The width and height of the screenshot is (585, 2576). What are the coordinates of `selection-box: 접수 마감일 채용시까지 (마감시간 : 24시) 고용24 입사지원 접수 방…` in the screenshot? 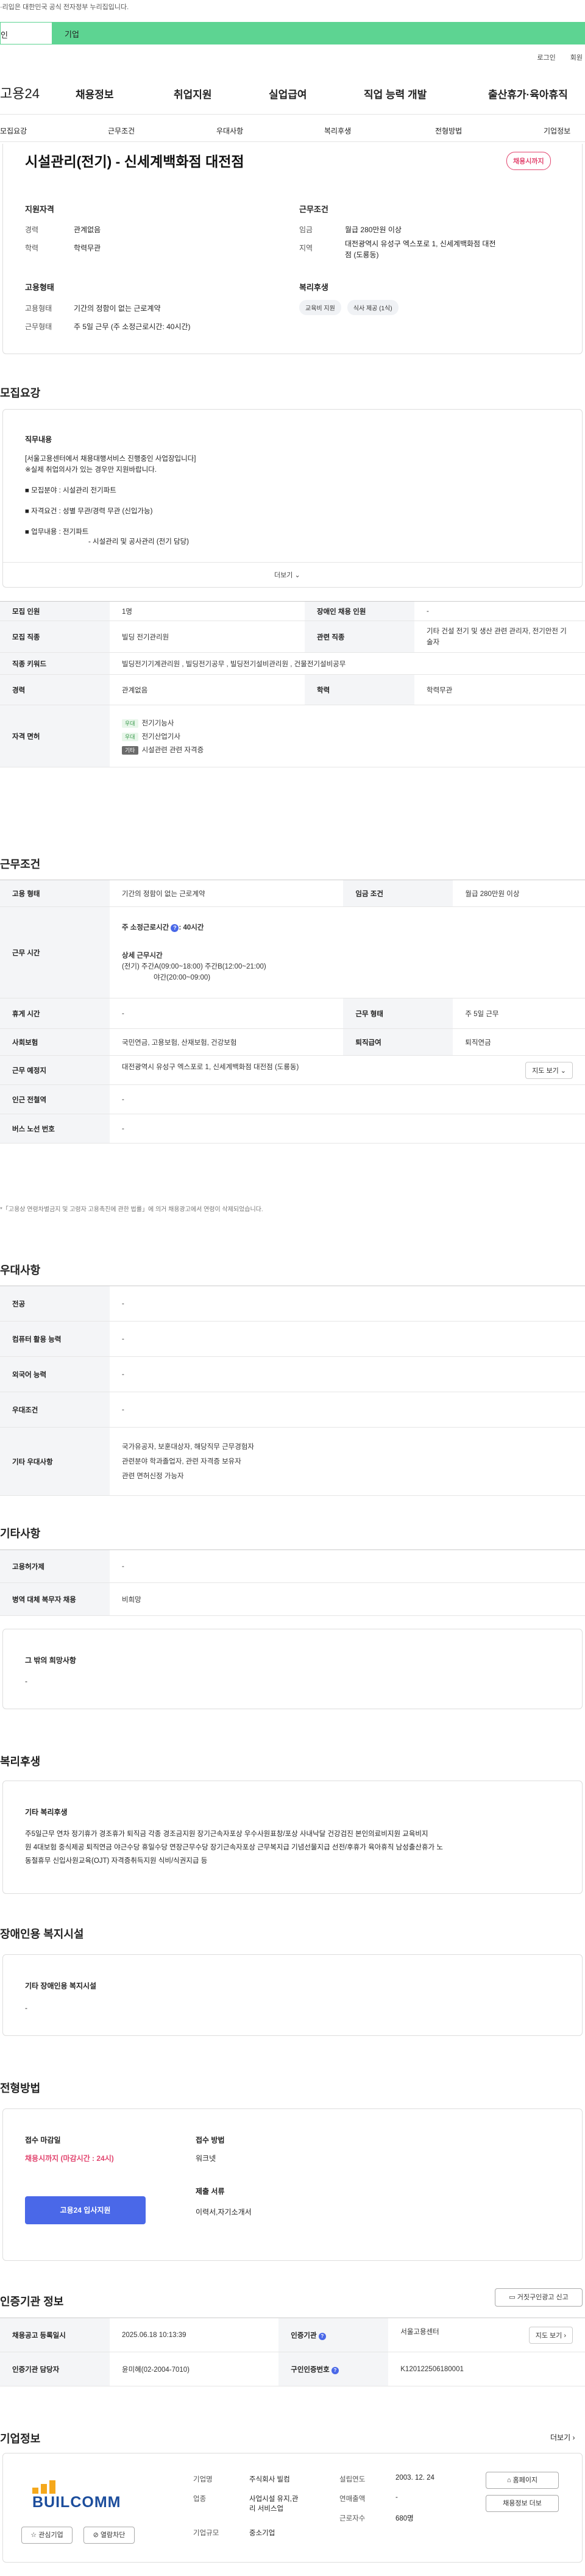 It's located at (292, 2184).